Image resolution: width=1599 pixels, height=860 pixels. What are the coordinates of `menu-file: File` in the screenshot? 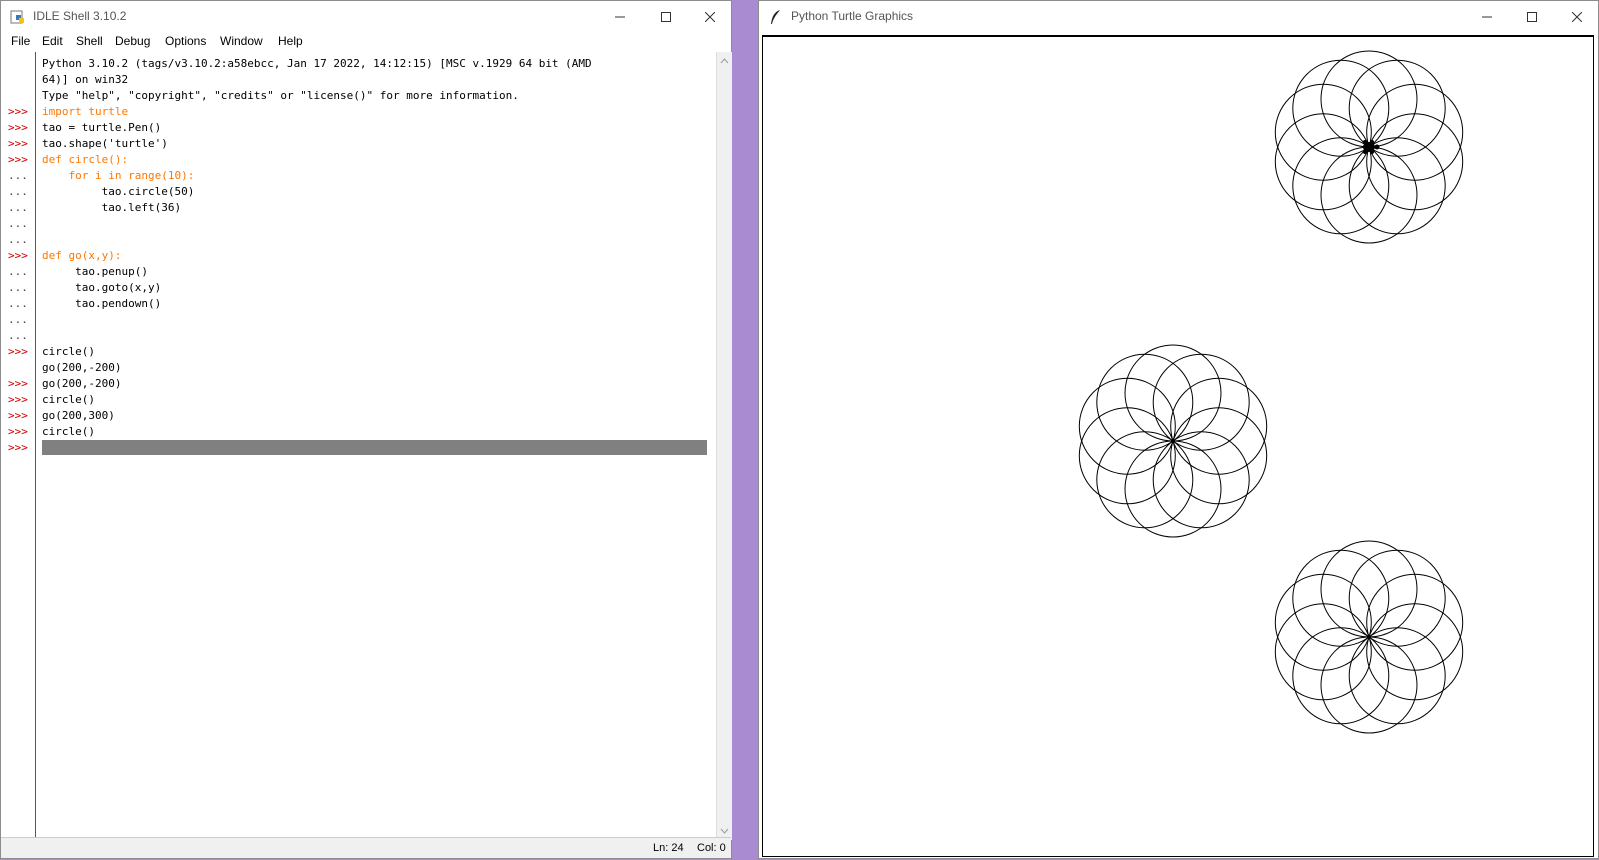 It's located at (20, 41).